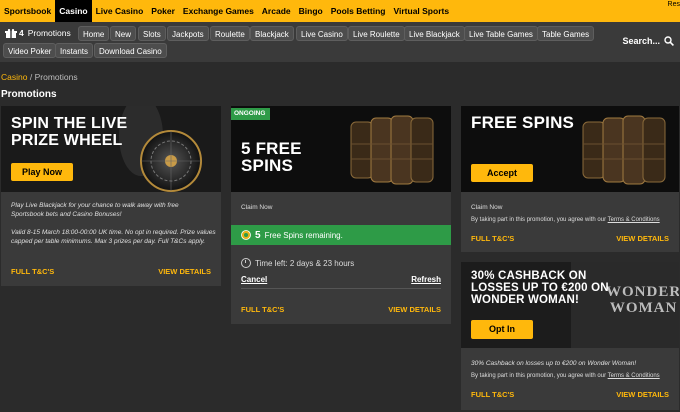  Describe the element at coordinates (669, 41) in the screenshot. I see `search-icon` at that location.